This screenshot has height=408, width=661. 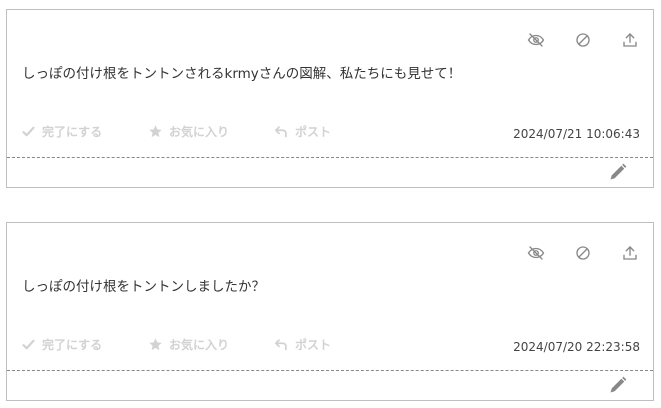 I want to click on post-timestamp: 2024/07/20 22:23:58, so click(x=576, y=347).